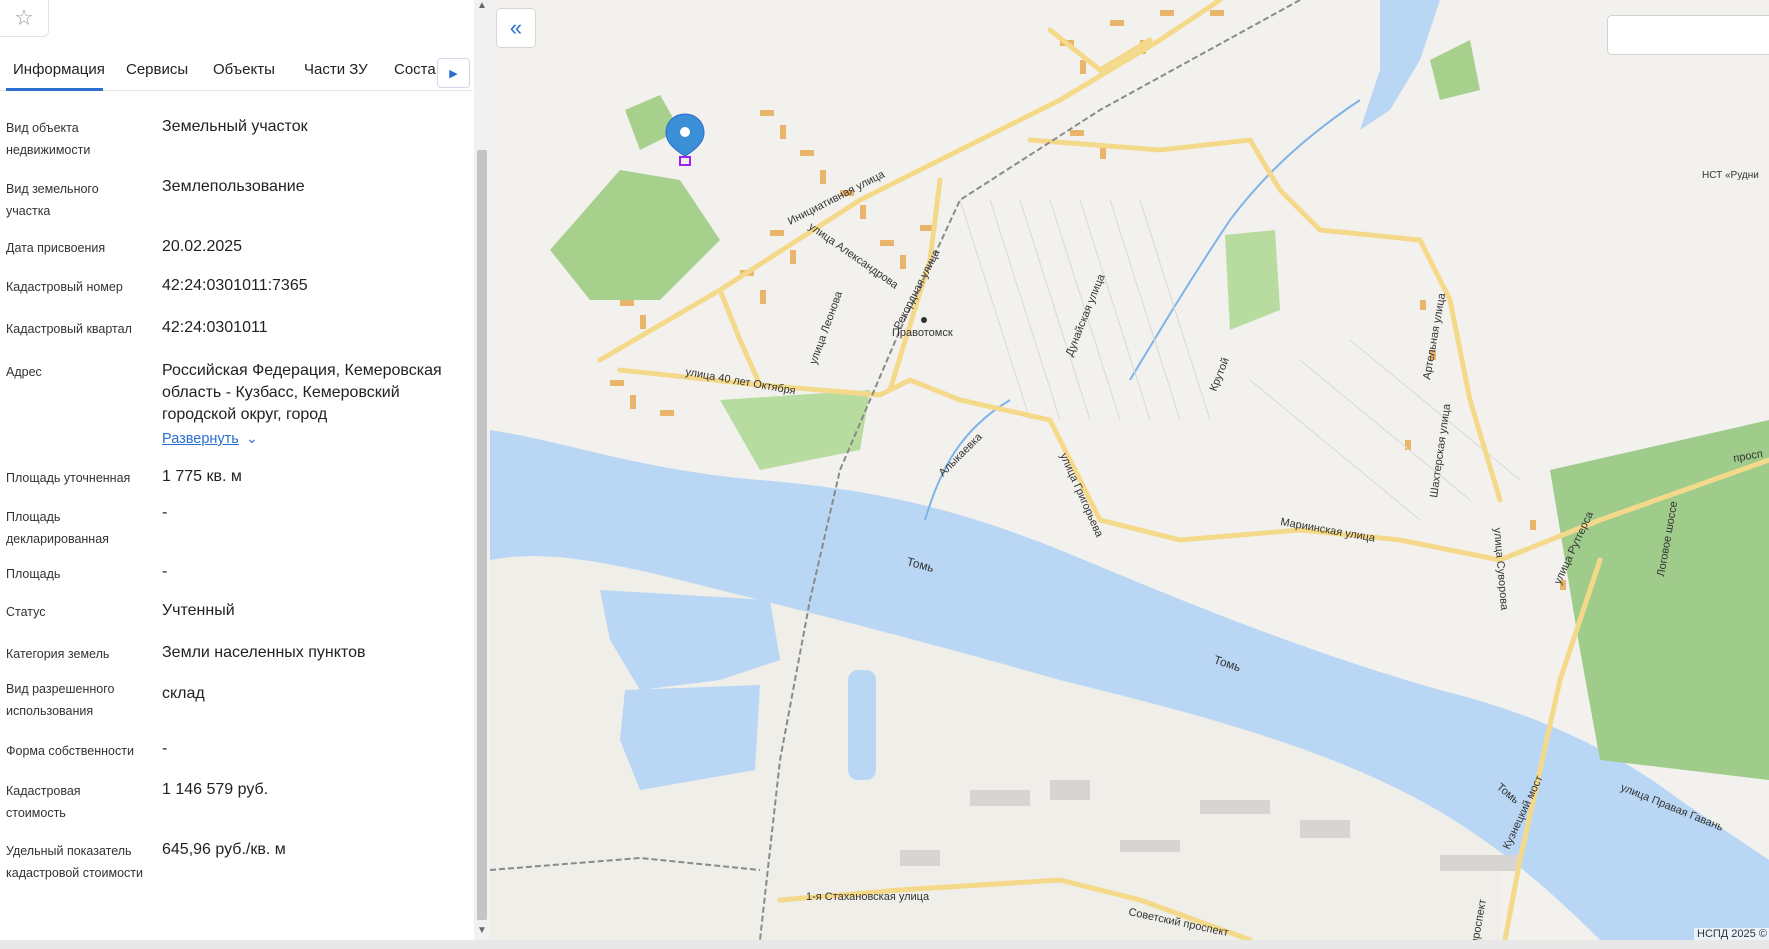  Describe the element at coordinates (56, 248) in the screenshot. I see `label-assign-date: Дата присвоения` at that location.